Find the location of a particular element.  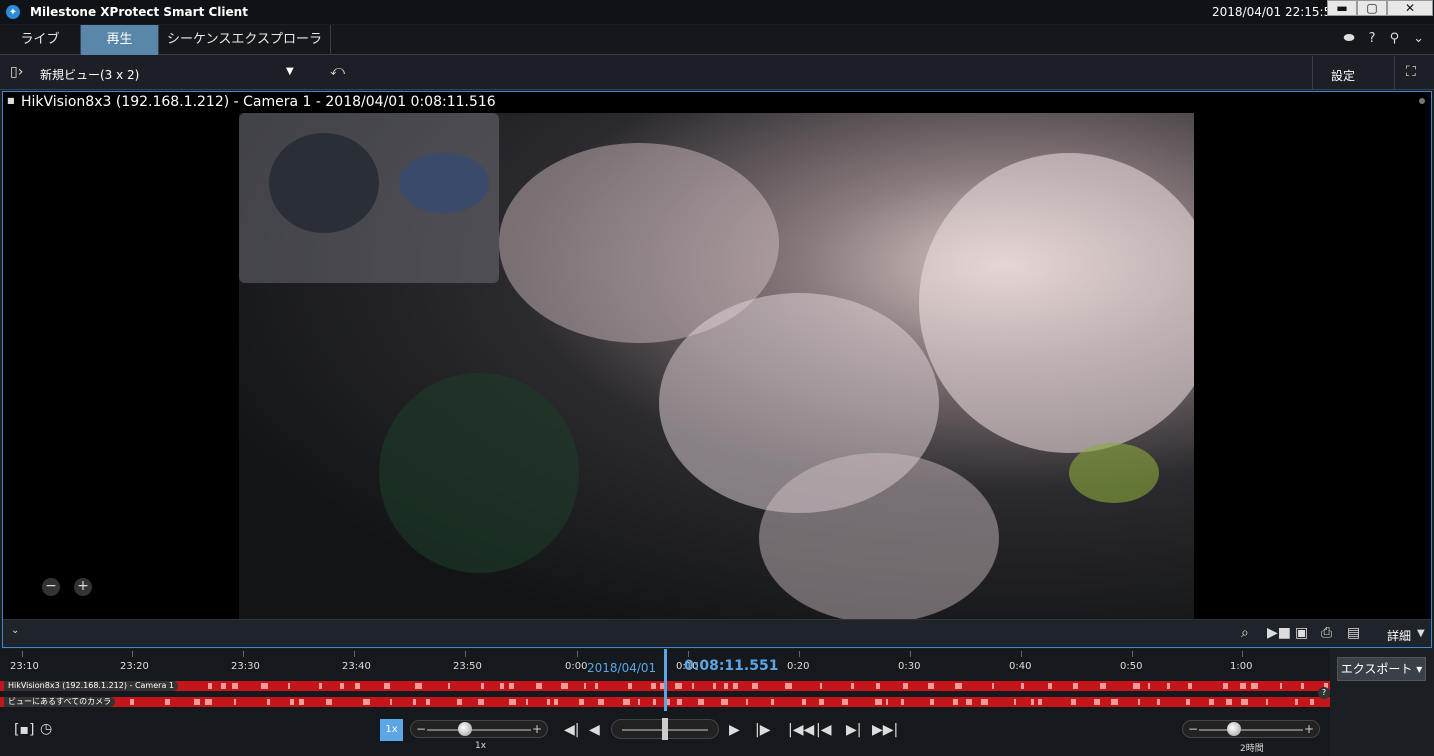

save-icon: ▣ is located at coordinates (1301, 633).